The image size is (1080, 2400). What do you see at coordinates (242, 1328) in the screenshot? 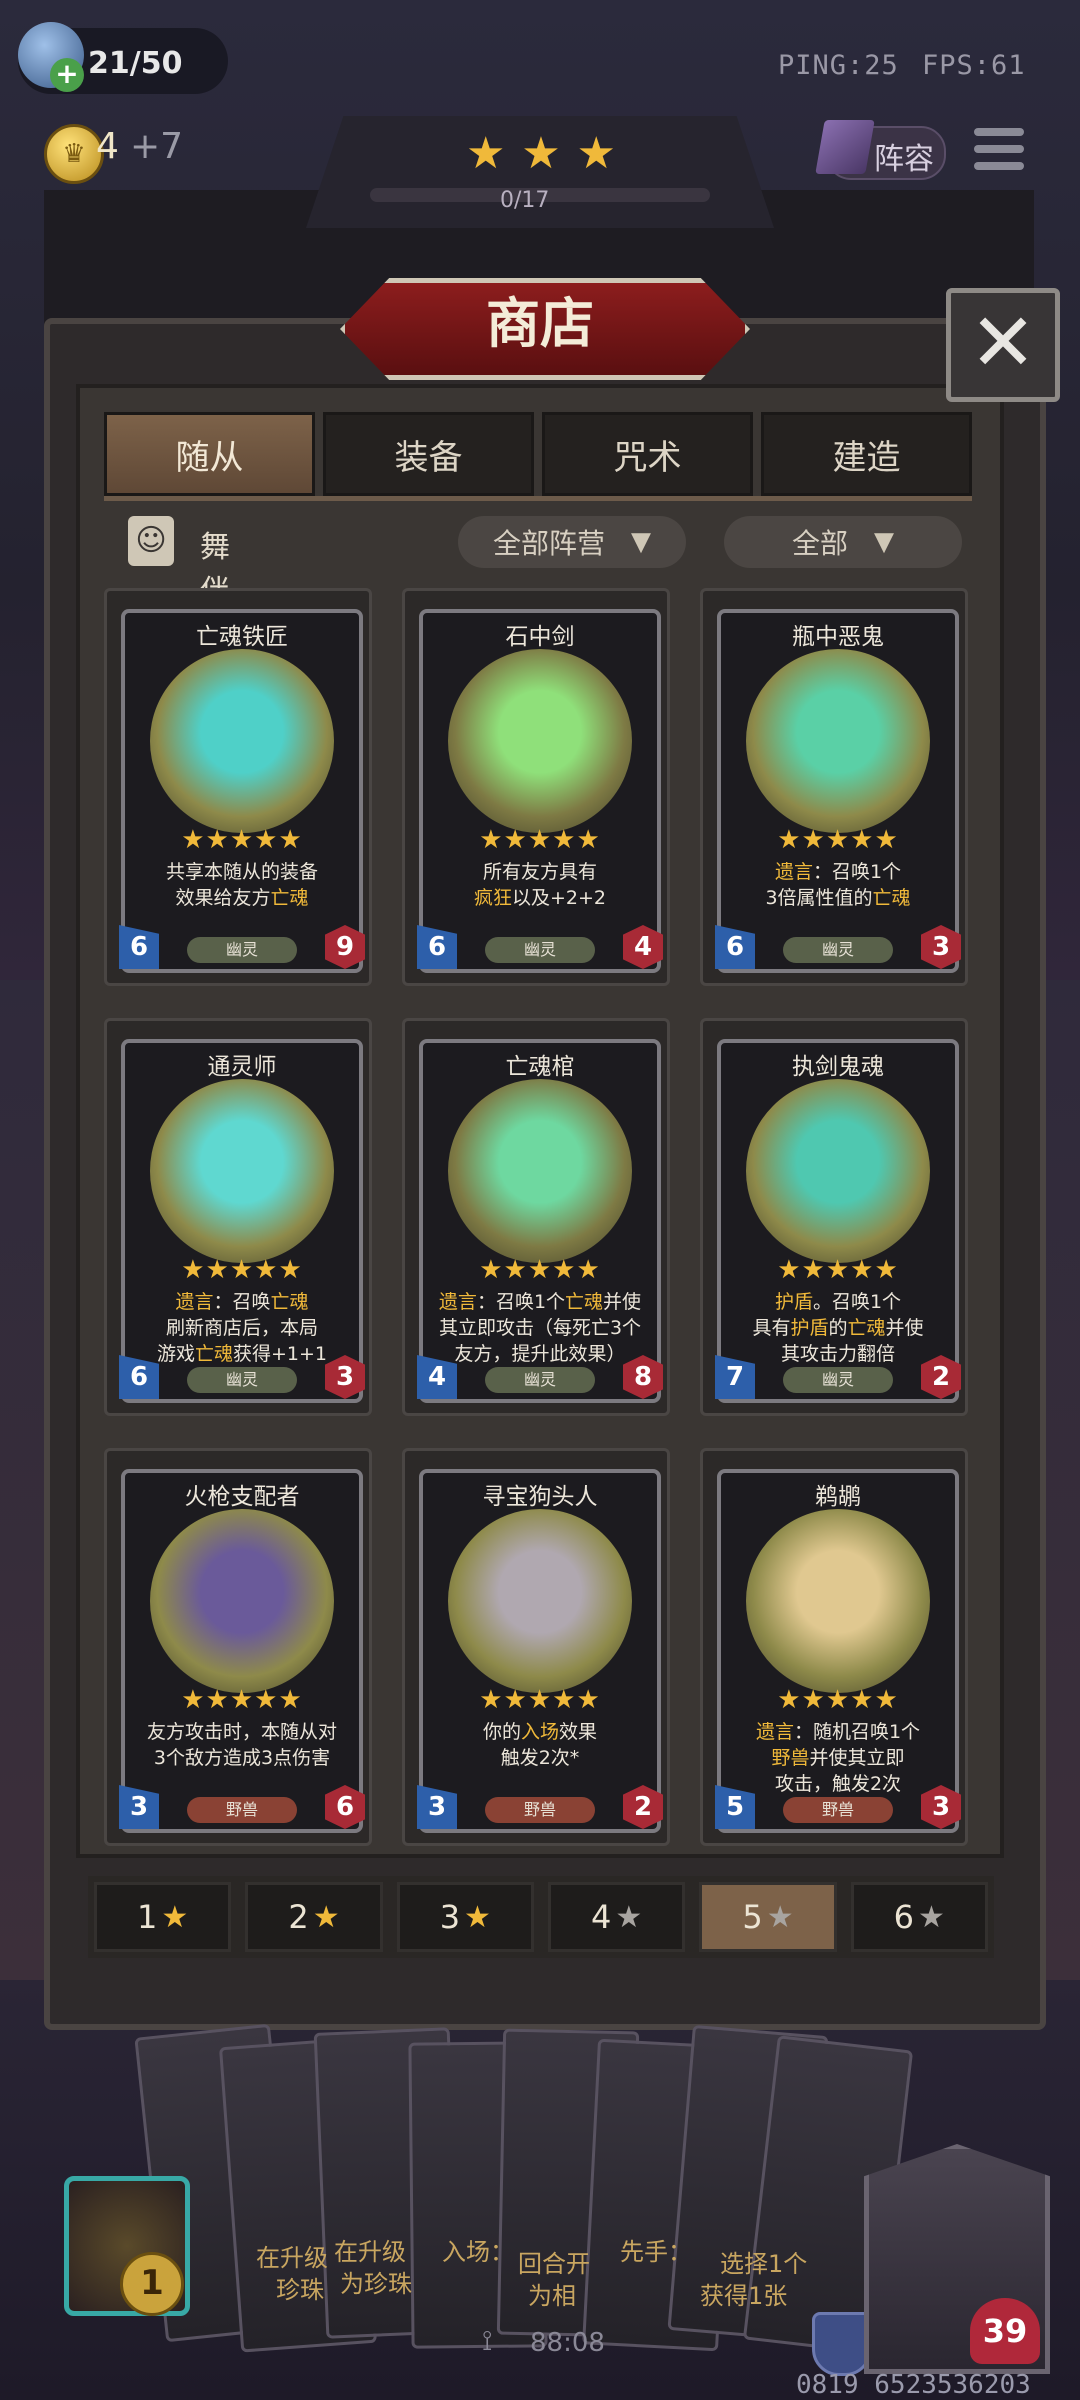
I see `card-description: 遗言：召唤亡魂 刷新商店后，本局 游戏亡魂获得+1+1` at bounding box center [242, 1328].